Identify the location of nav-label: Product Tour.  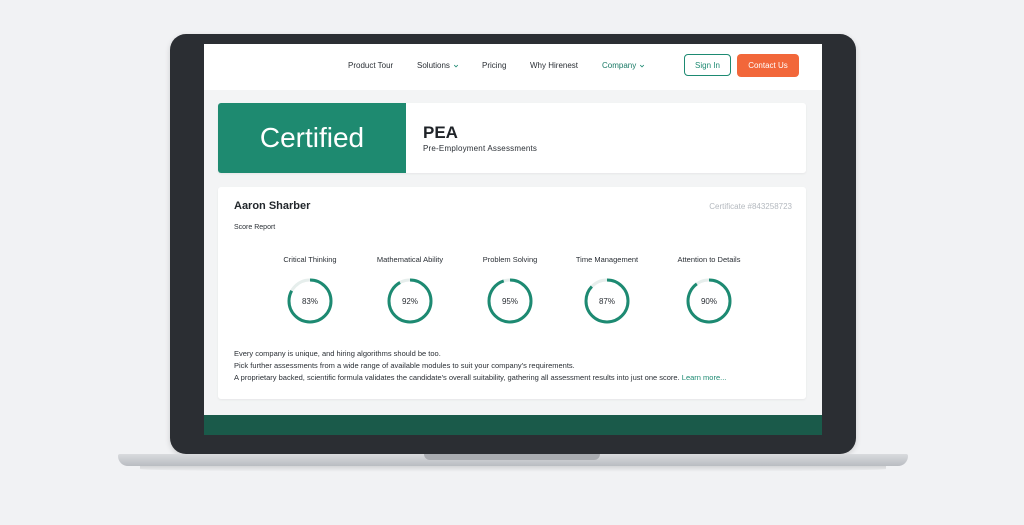
(371, 65).